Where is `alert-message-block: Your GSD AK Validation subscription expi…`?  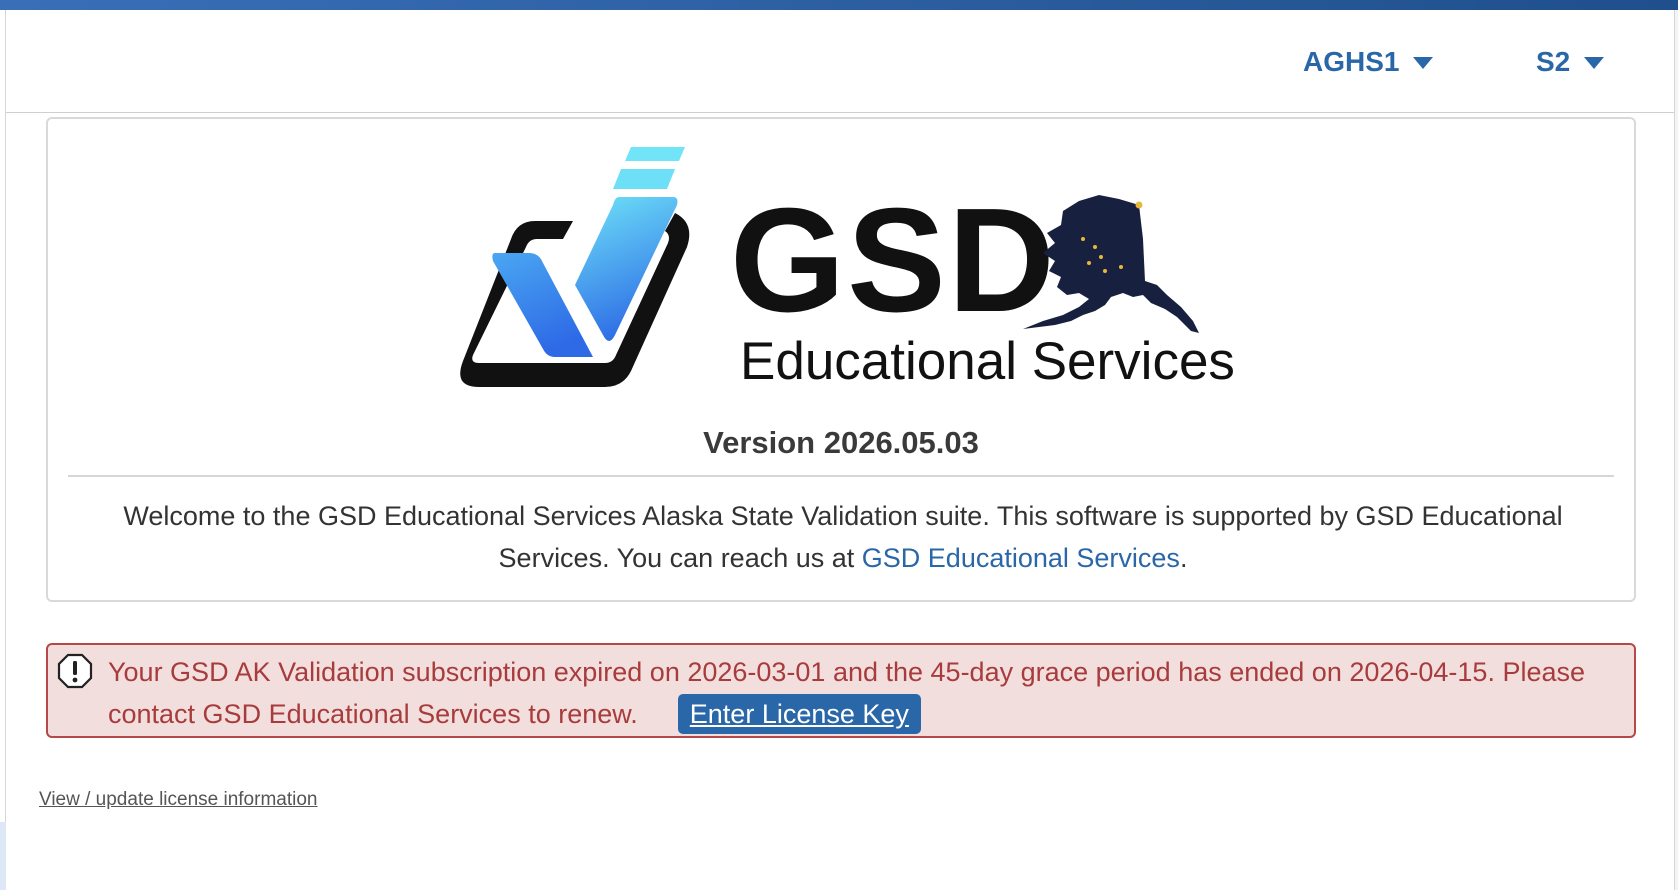 alert-message-block: Your GSD AK Validation subscription expi… is located at coordinates (868, 693).